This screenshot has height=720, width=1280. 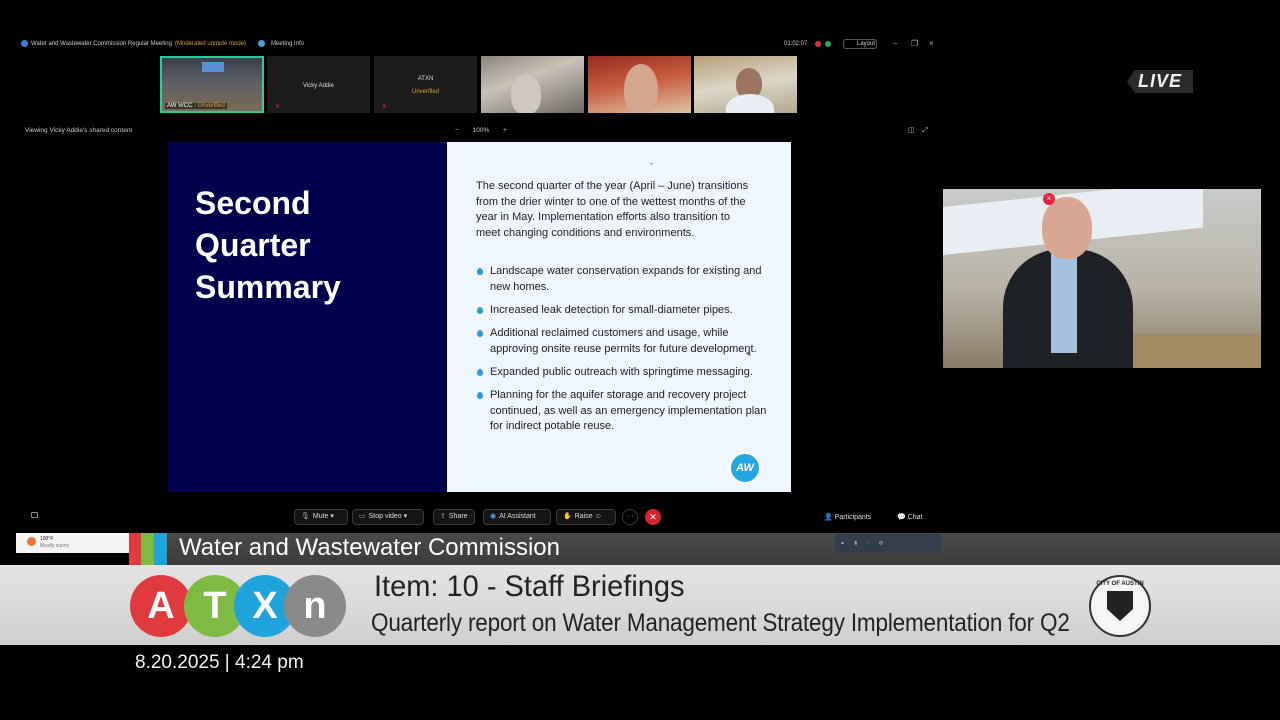 What do you see at coordinates (425, 79) in the screenshot?
I see `participant-name: ATXN` at bounding box center [425, 79].